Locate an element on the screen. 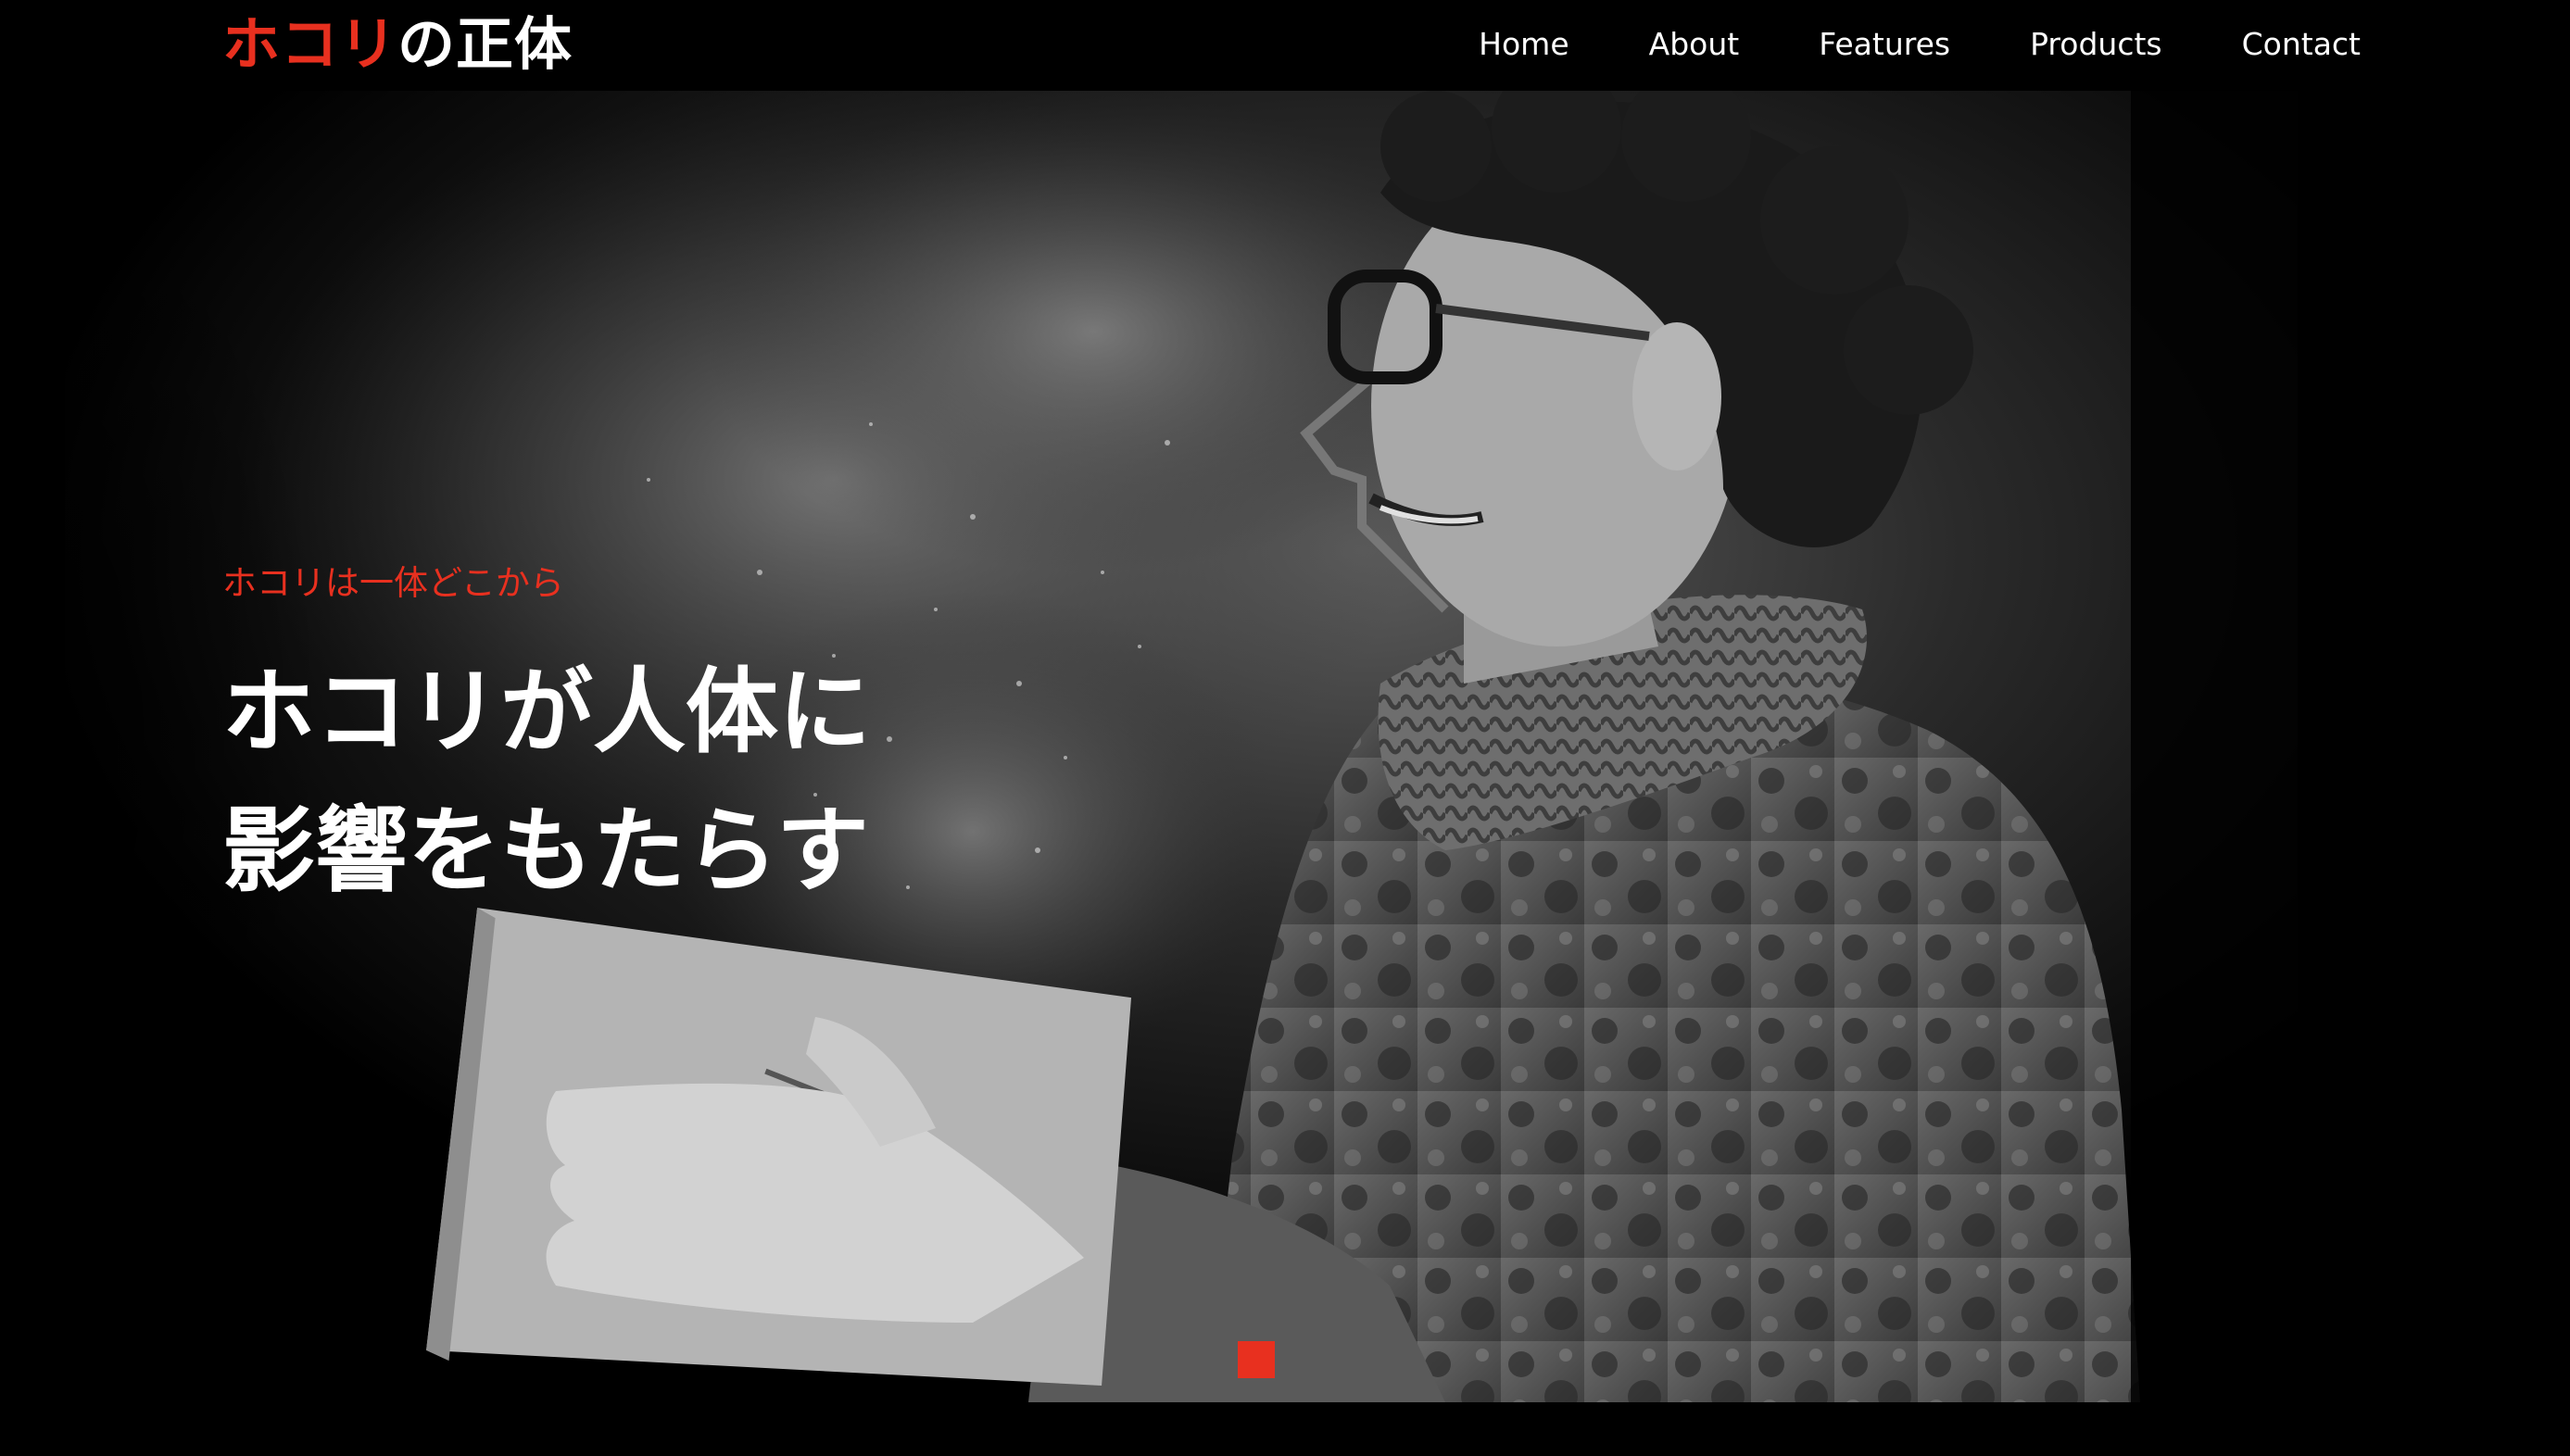  hero-title: ホコリが人体に 影響をもたらす is located at coordinates (546, 782).